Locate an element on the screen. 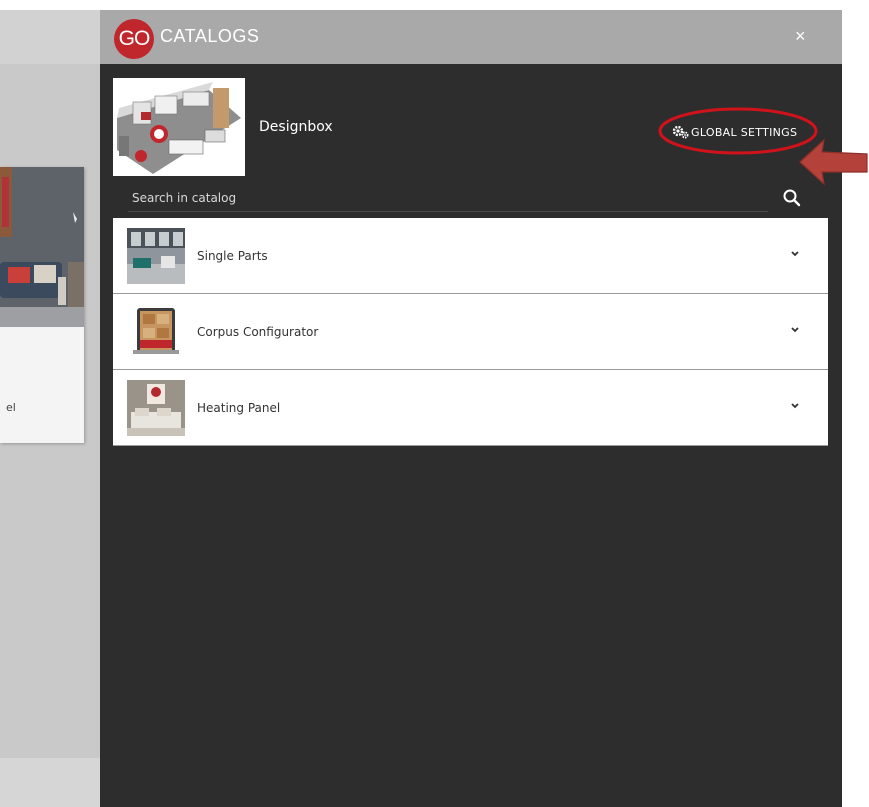  list-item-label: Heating Panel is located at coordinates (239, 408).